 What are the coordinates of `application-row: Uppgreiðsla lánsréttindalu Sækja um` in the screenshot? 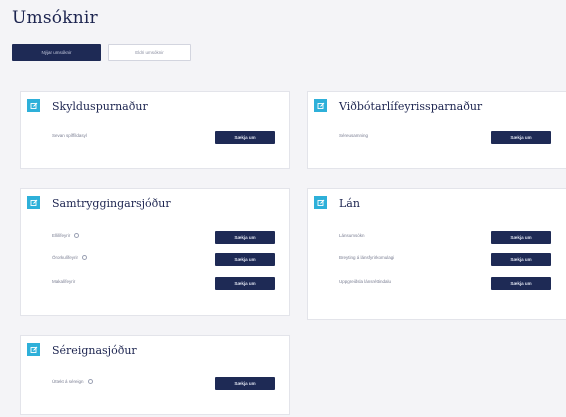 It's located at (445, 283).